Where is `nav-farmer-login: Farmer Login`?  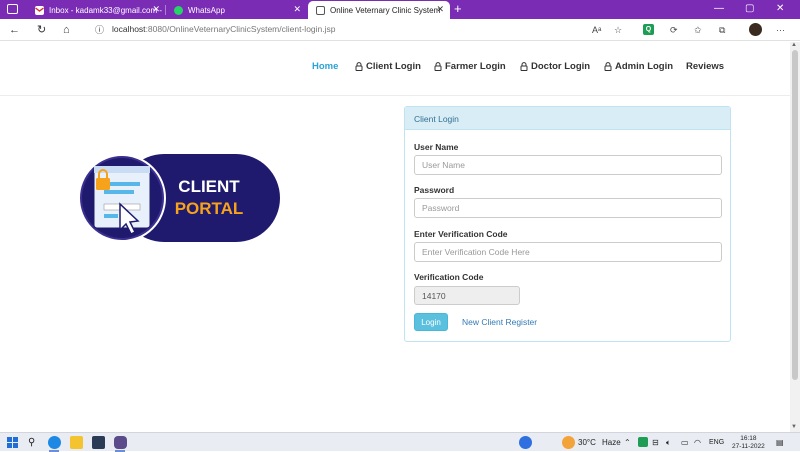 nav-farmer-login: Farmer Login is located at coordinates (470, 66).